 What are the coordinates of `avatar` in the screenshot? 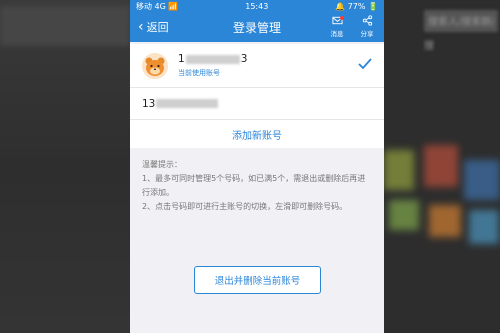 It's located at (155, 65).